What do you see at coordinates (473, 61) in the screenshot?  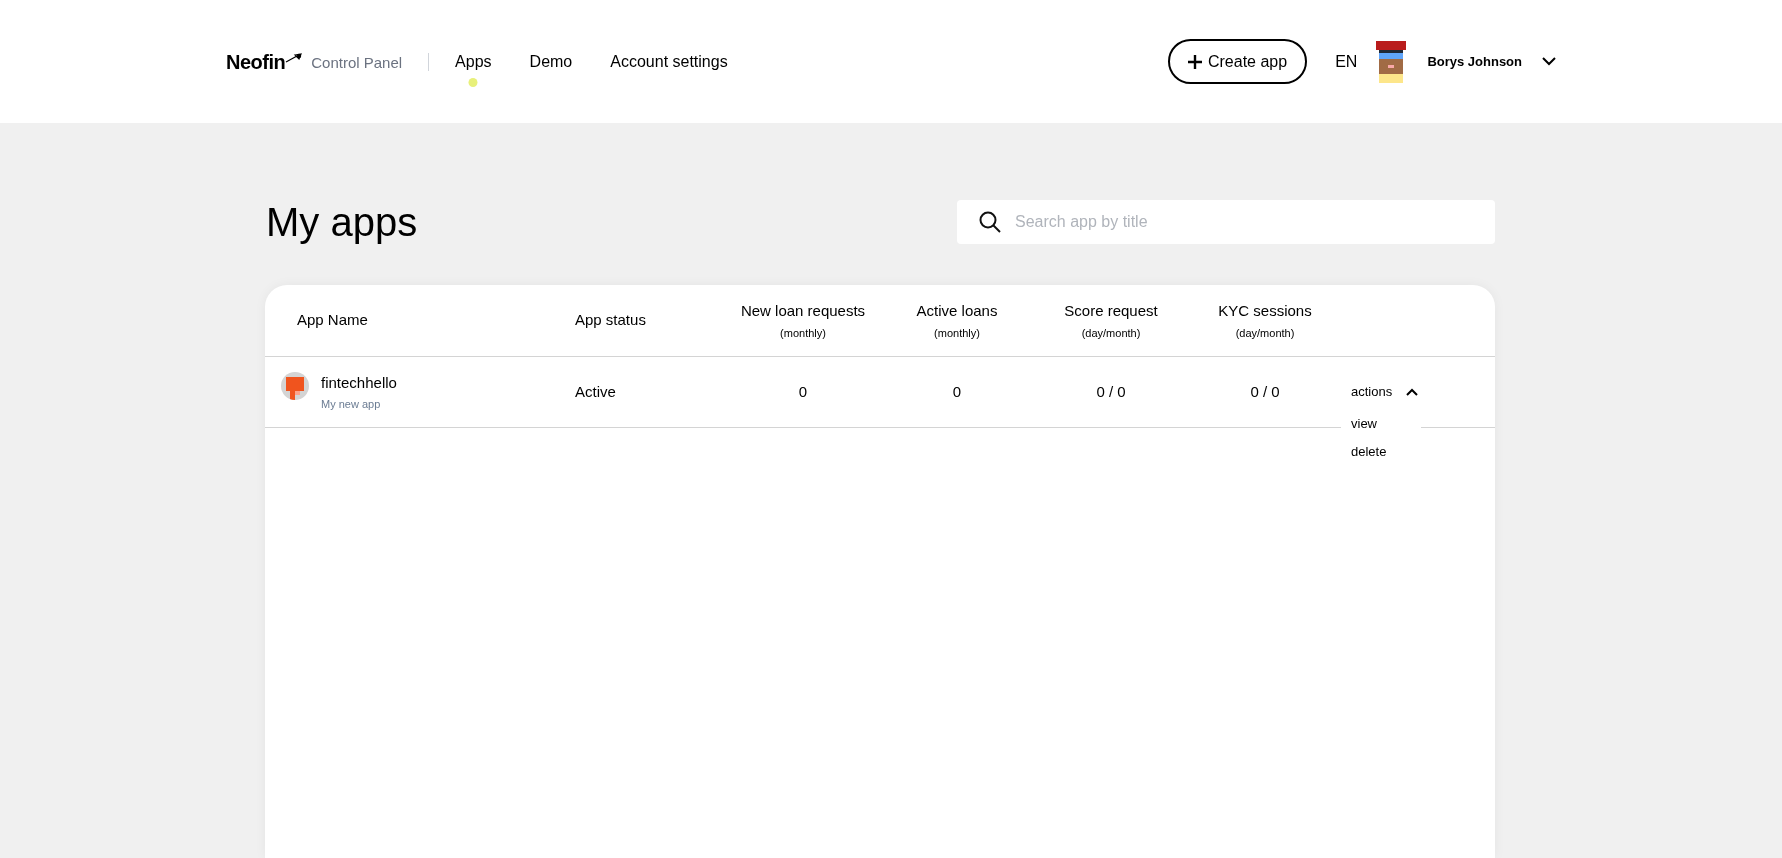 I see `nav-tab: Apps` at bounding box center [473, 61].